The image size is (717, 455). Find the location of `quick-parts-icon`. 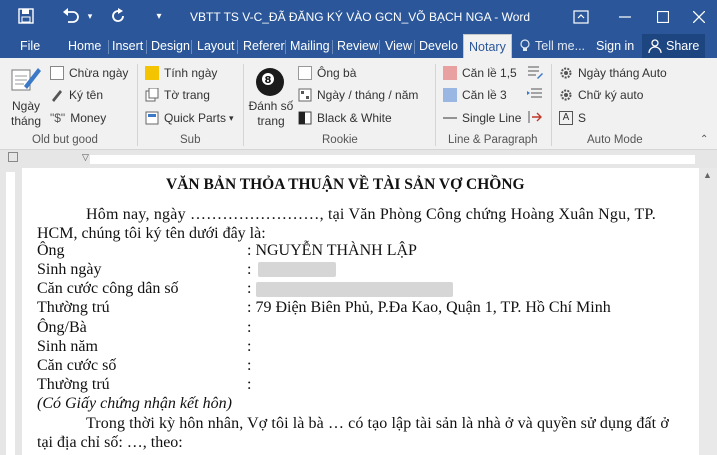

quick-parts-icon is located at coordinates (152, 118).